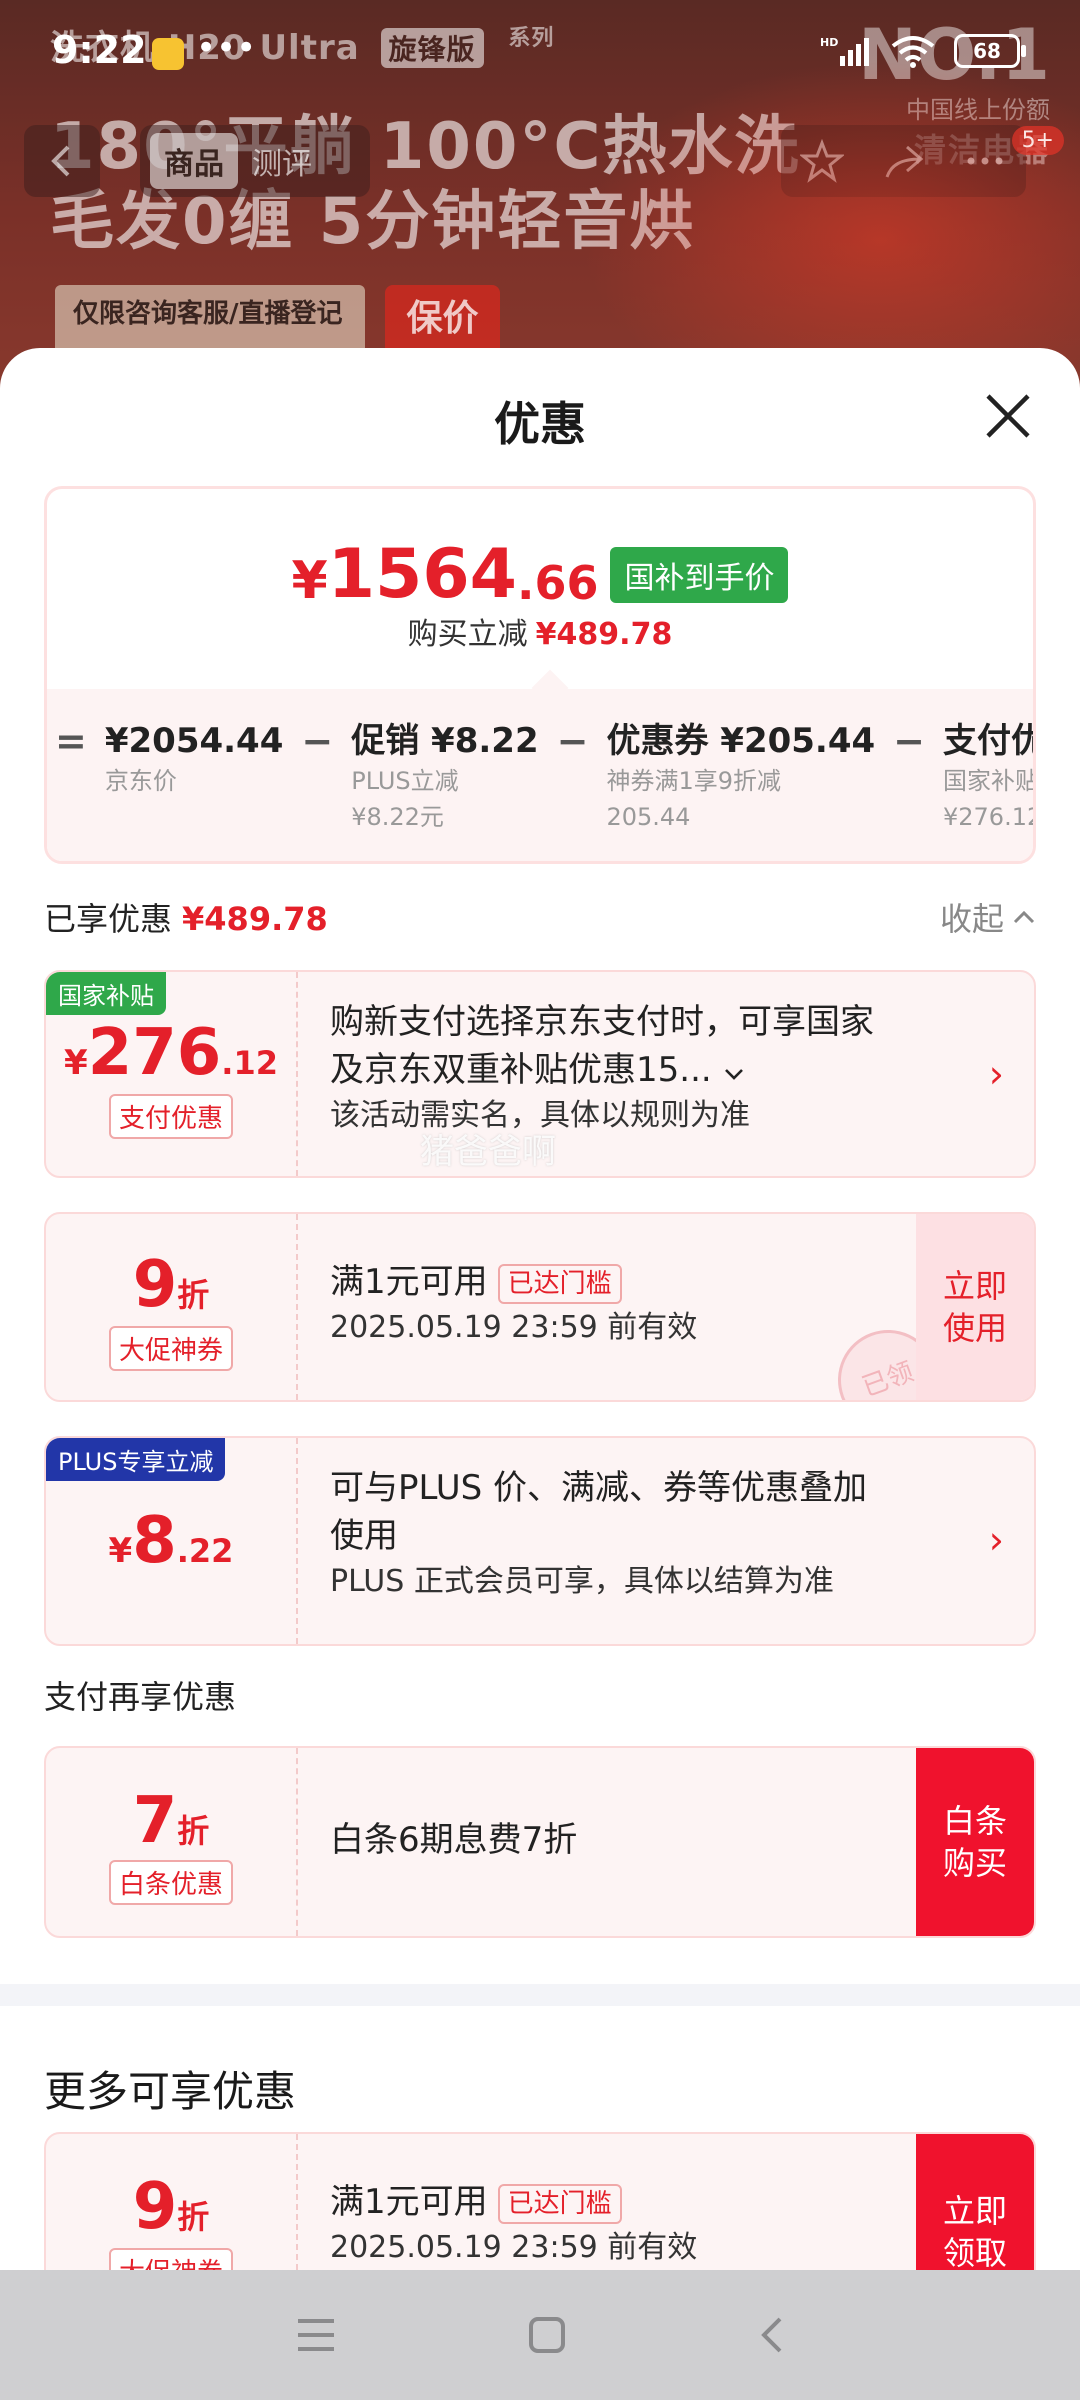  I want to click on system-nav-bar, so click(540, 2335).